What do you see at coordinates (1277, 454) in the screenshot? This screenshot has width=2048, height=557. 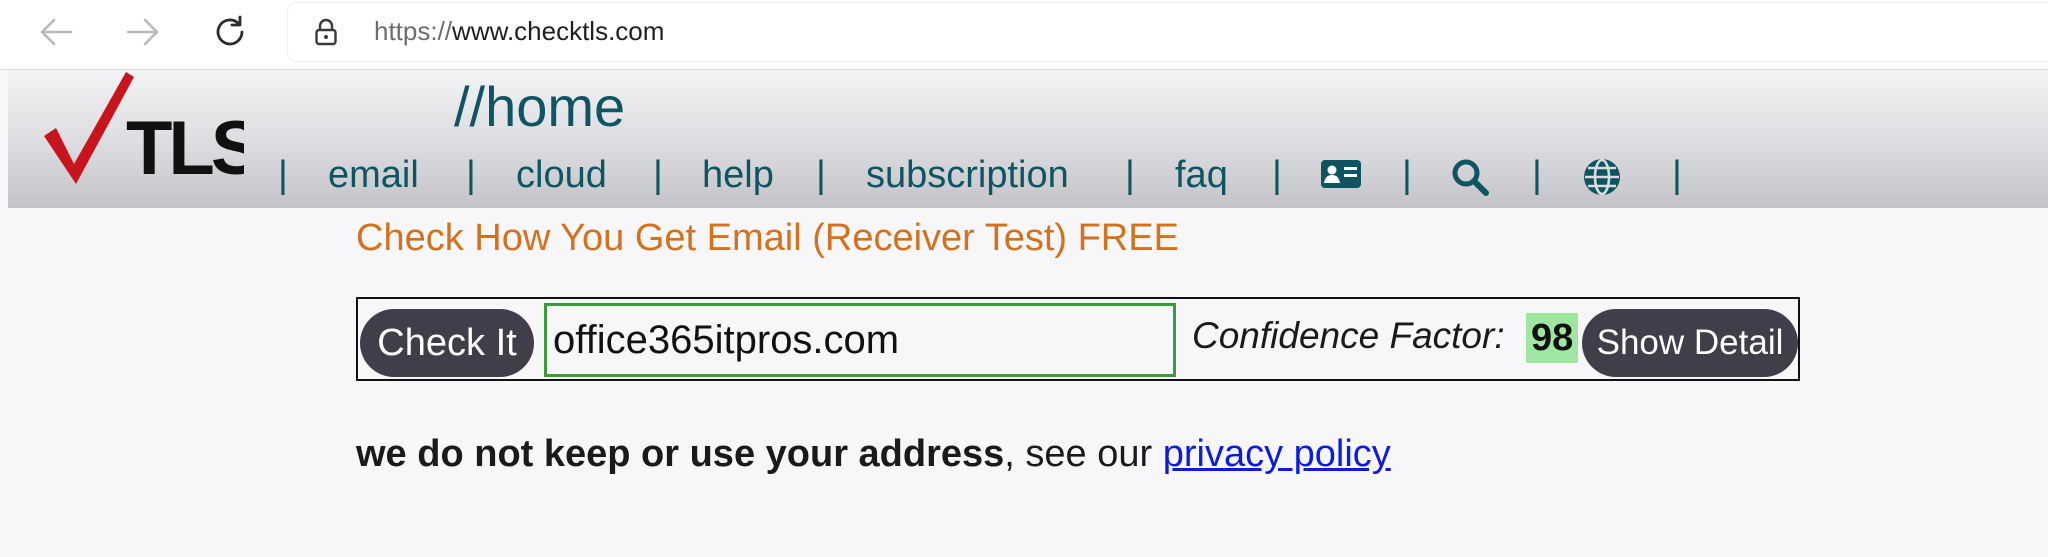 I see `privacy-policy-link: privacy policy` at bounding box center [1277, 454].